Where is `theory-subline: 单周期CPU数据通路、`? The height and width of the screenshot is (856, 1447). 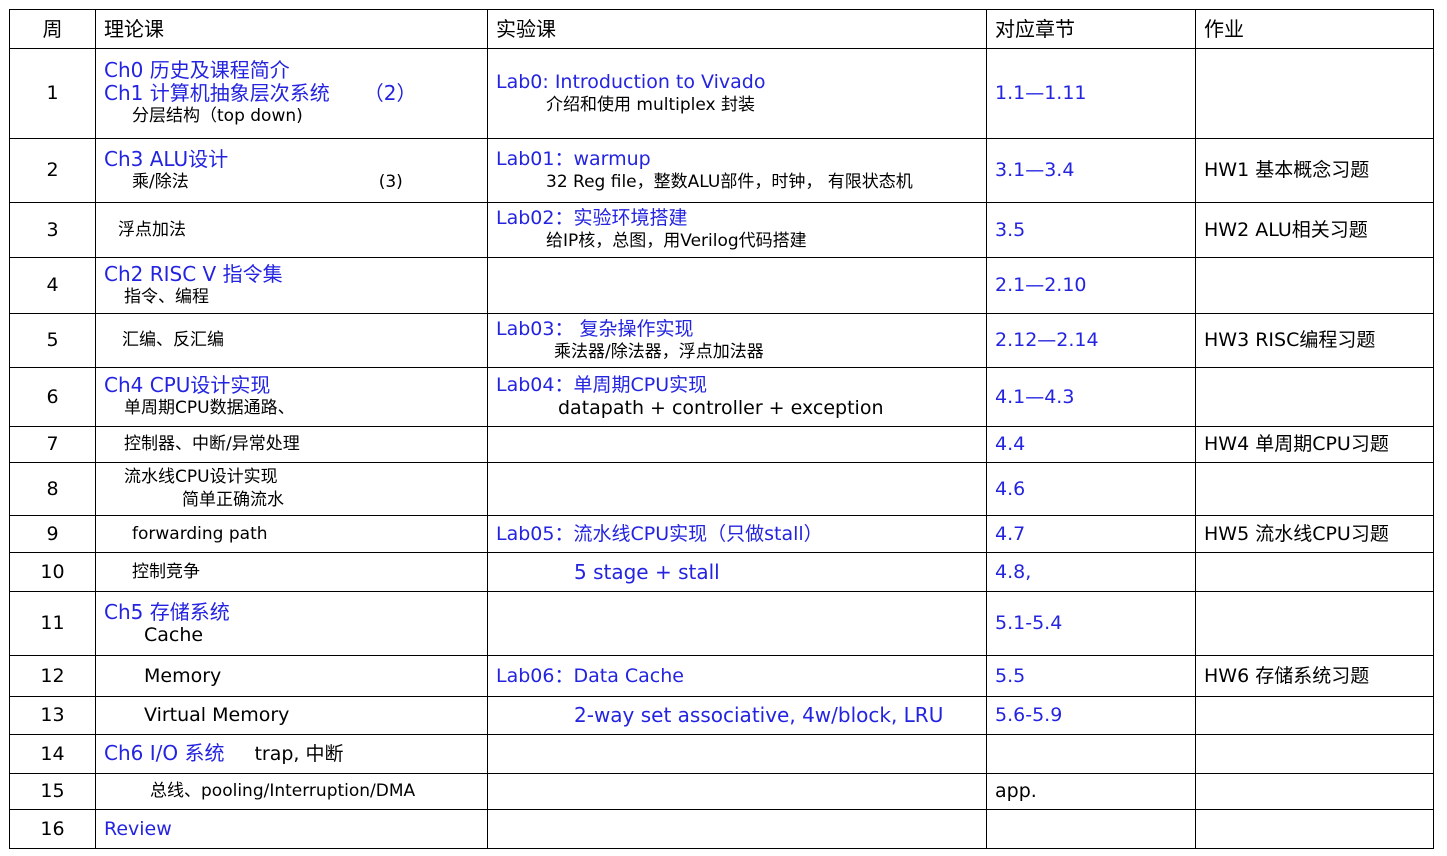 theory-subline: 单周期CPU数据通路、 is located at coordinates (209, 408).